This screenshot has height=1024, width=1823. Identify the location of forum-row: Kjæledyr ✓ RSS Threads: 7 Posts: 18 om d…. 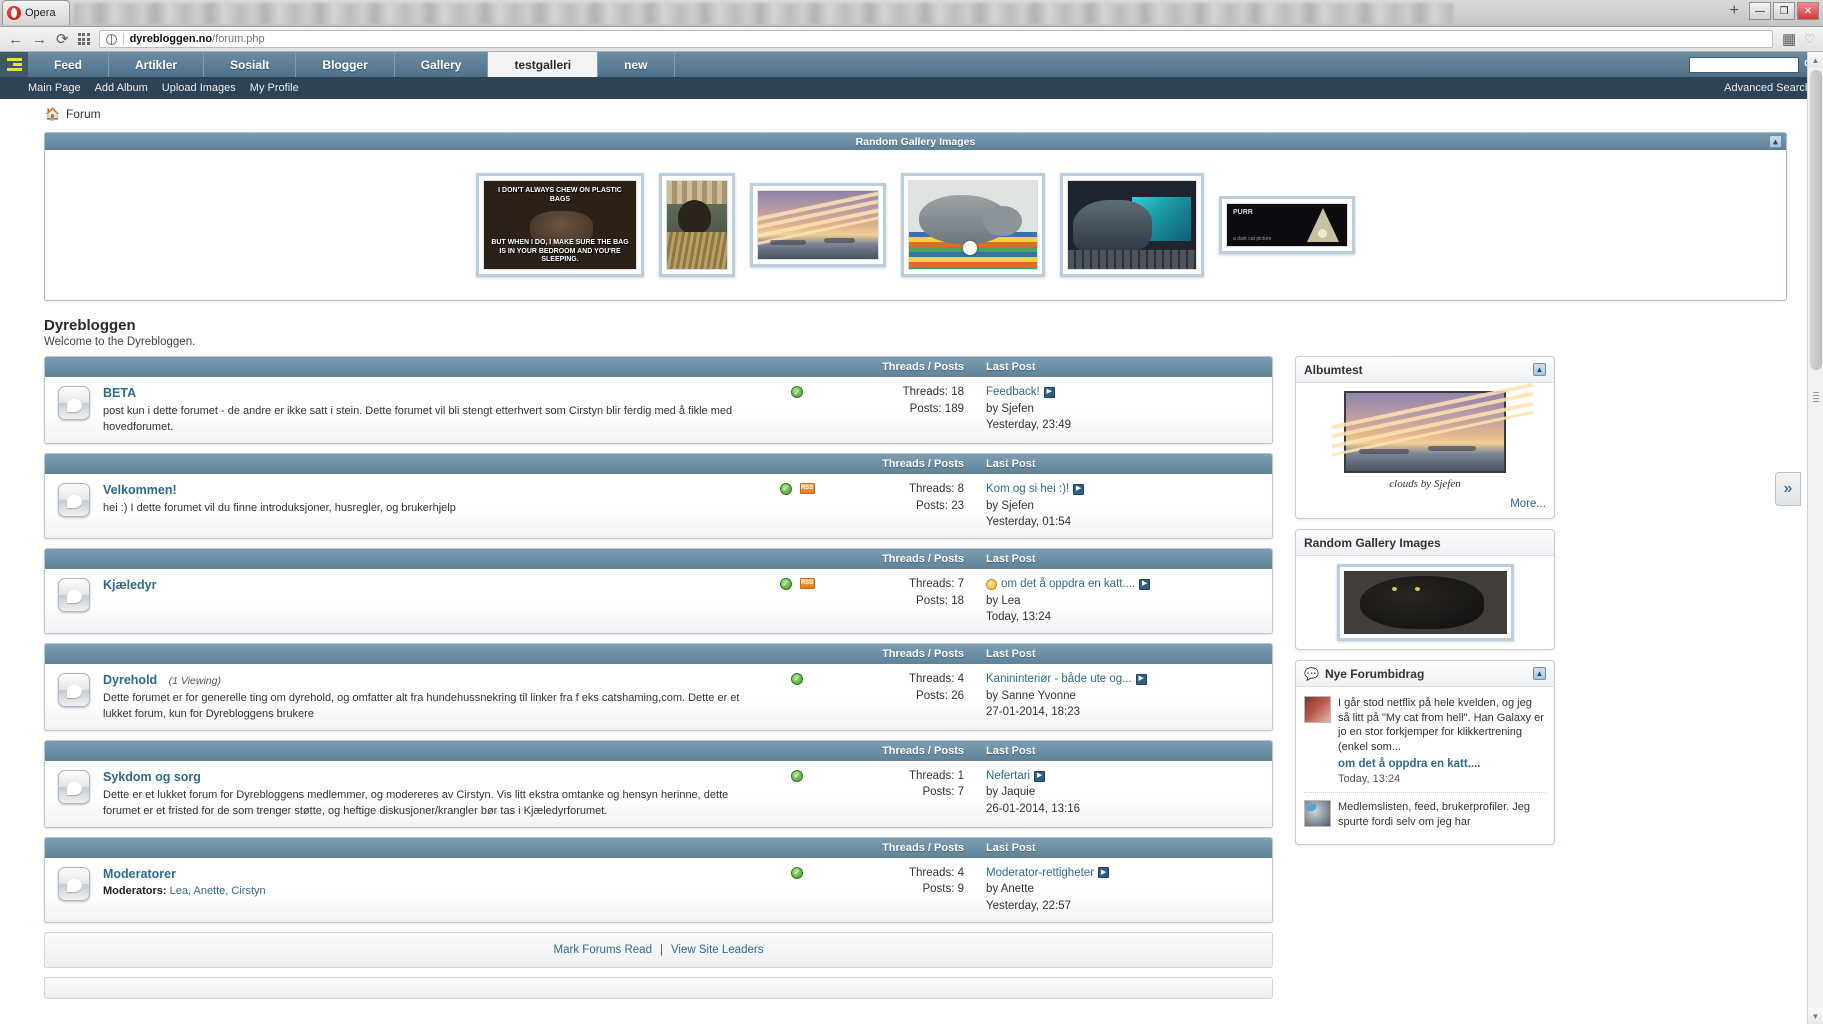
(658, 600).